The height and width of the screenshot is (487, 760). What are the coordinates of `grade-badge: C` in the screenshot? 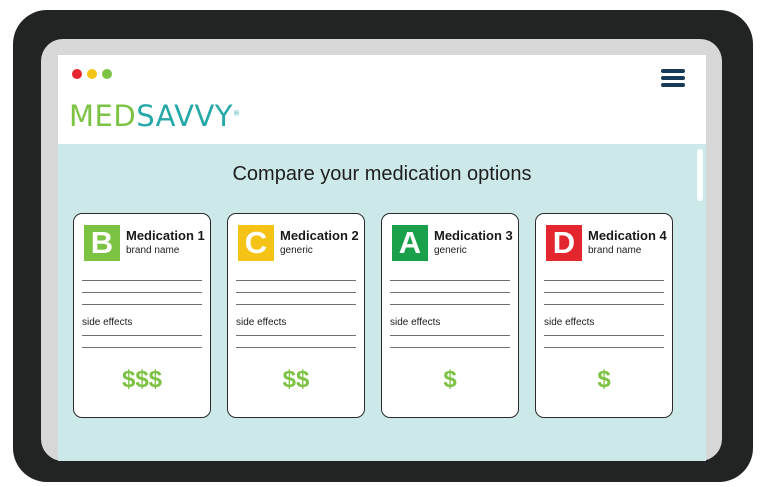 It's located at (256, 243).